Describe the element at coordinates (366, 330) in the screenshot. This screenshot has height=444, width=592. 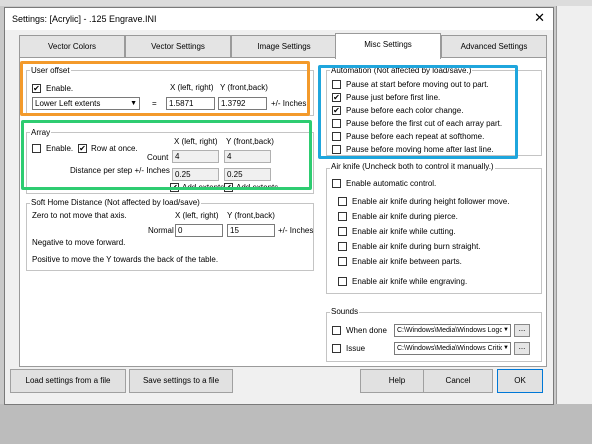
I see `sounds-done-label: When done` at that location.